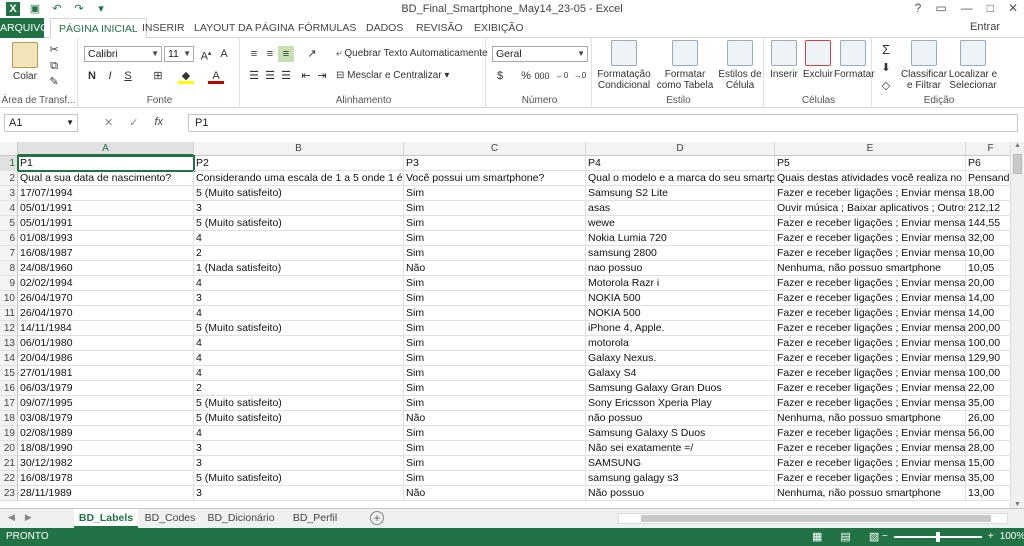 Image resolution: width=1024 pixels, height=546 pixels. Describe the element at coordinates (106, 418) in the screenshot. I see `table-cell: 03/08/1979` at that location.